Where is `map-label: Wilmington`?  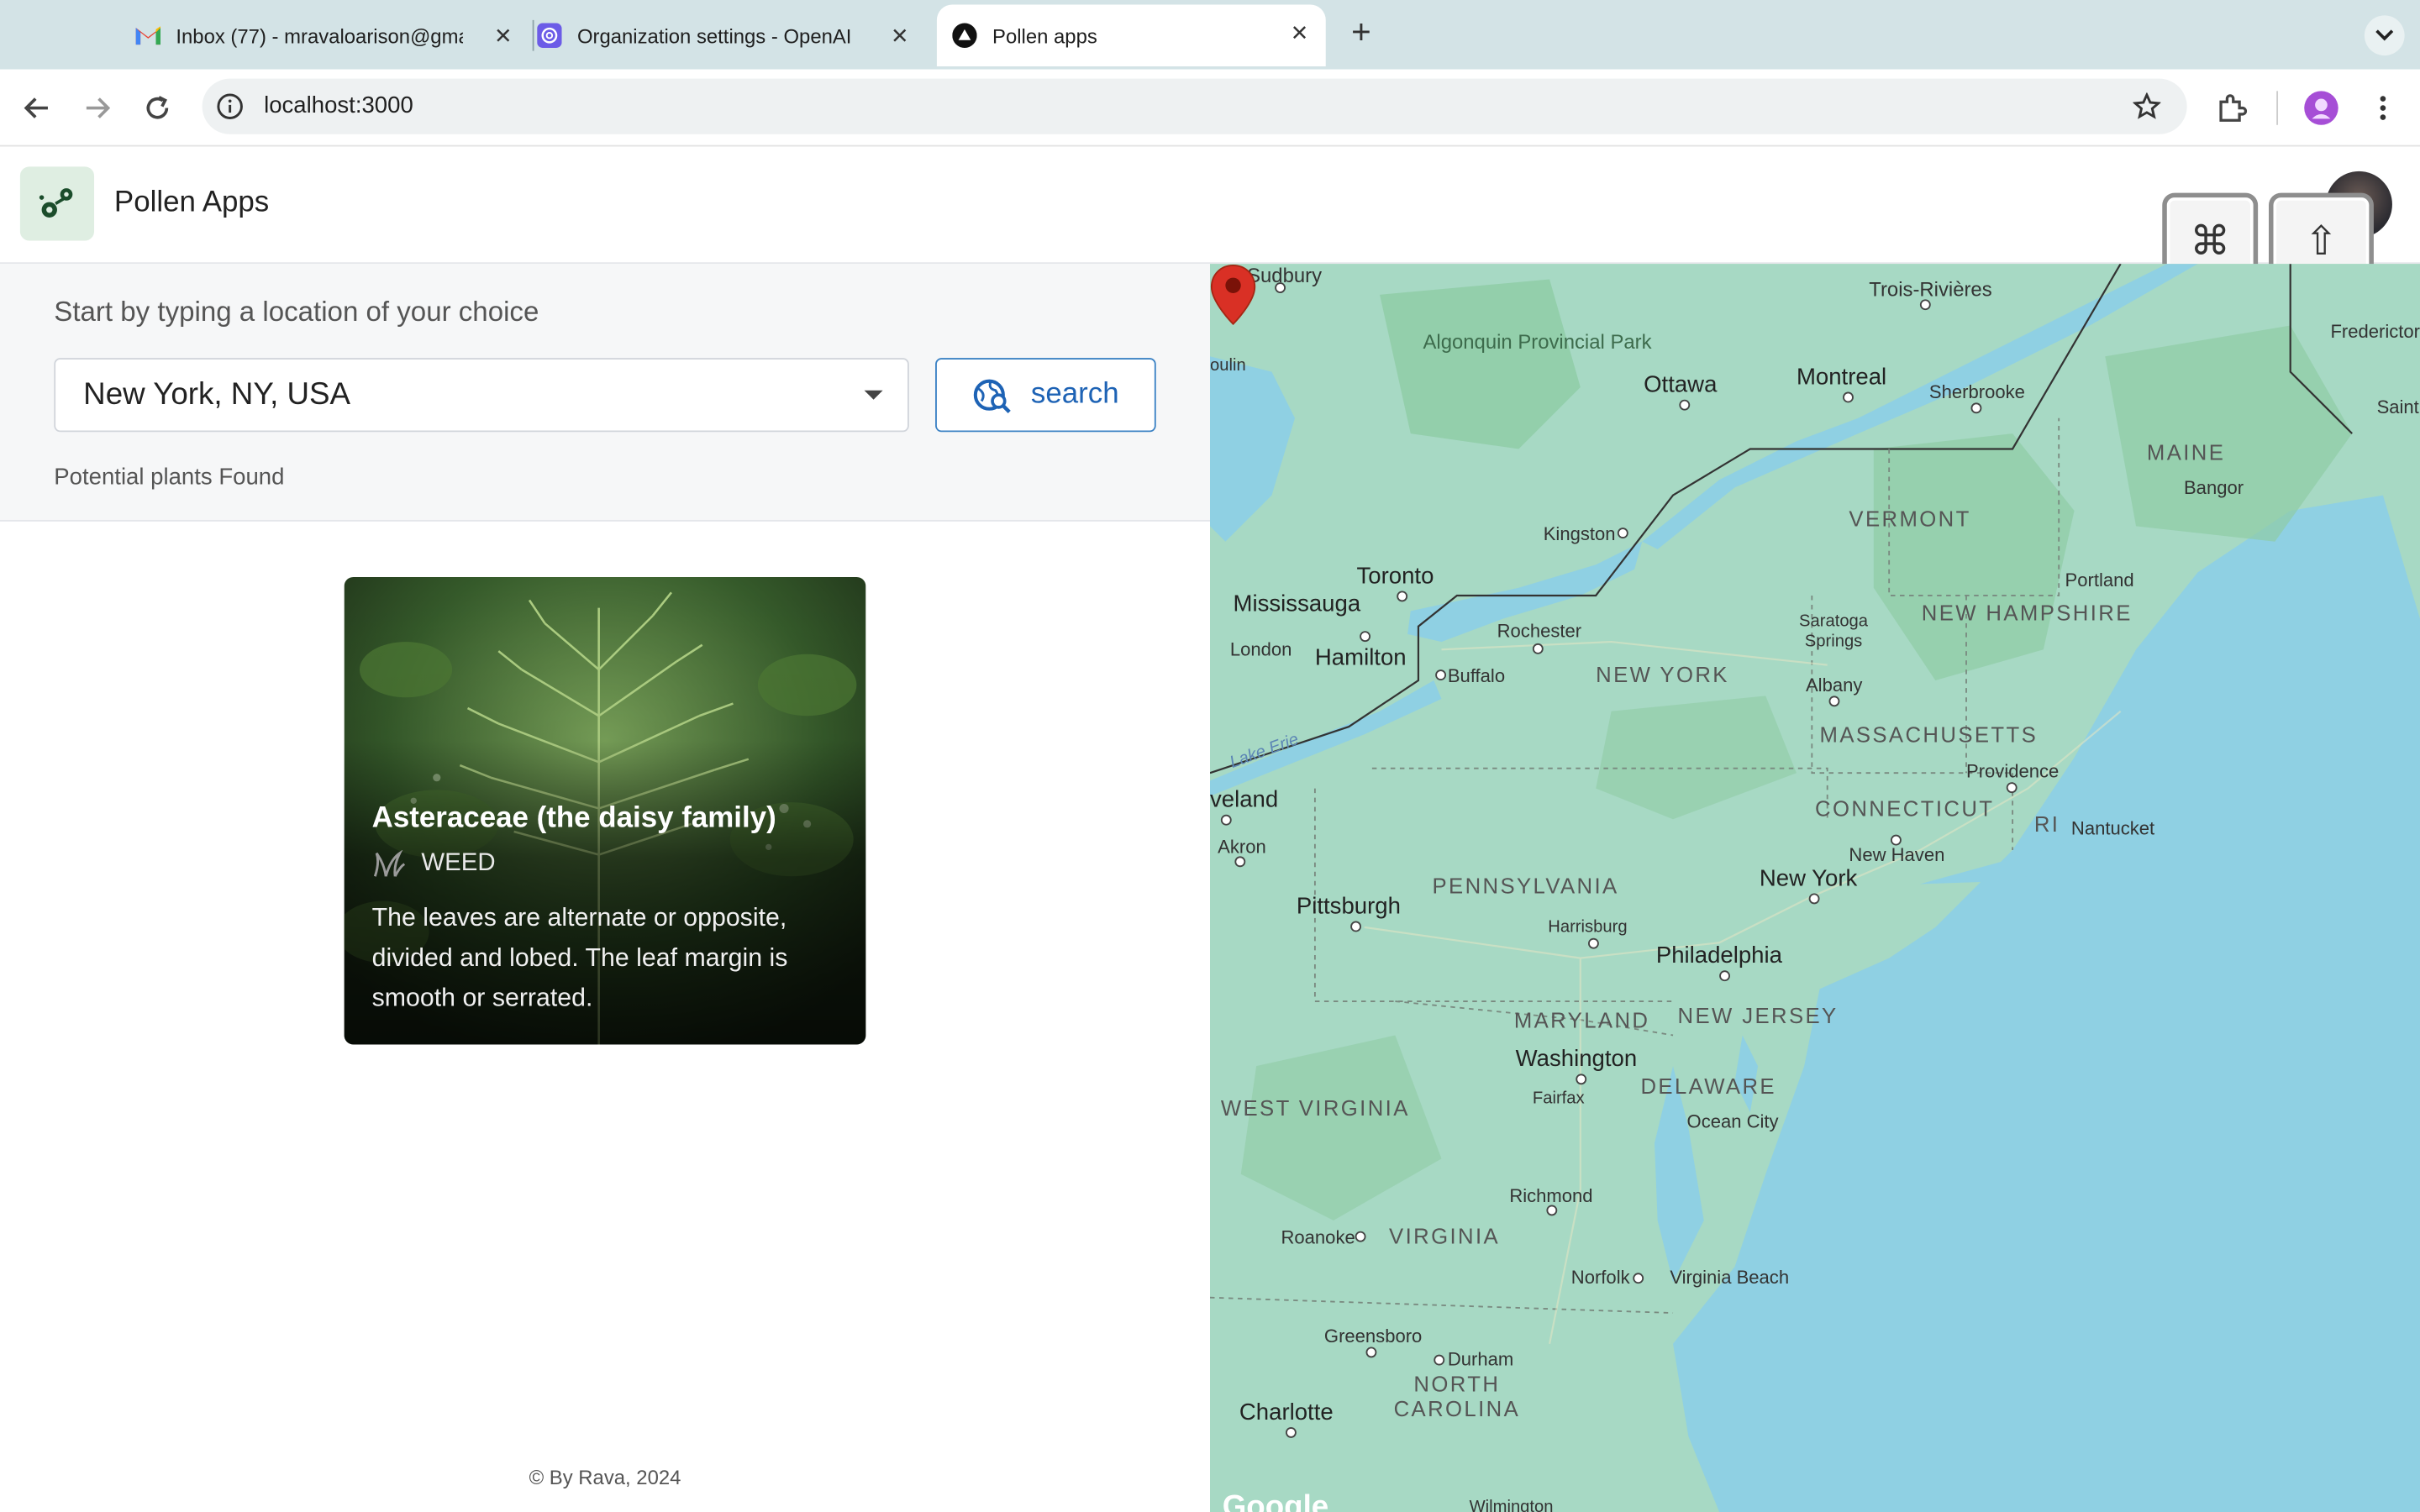 map-label: Wilmington is located at coordinates (1511, 1505).